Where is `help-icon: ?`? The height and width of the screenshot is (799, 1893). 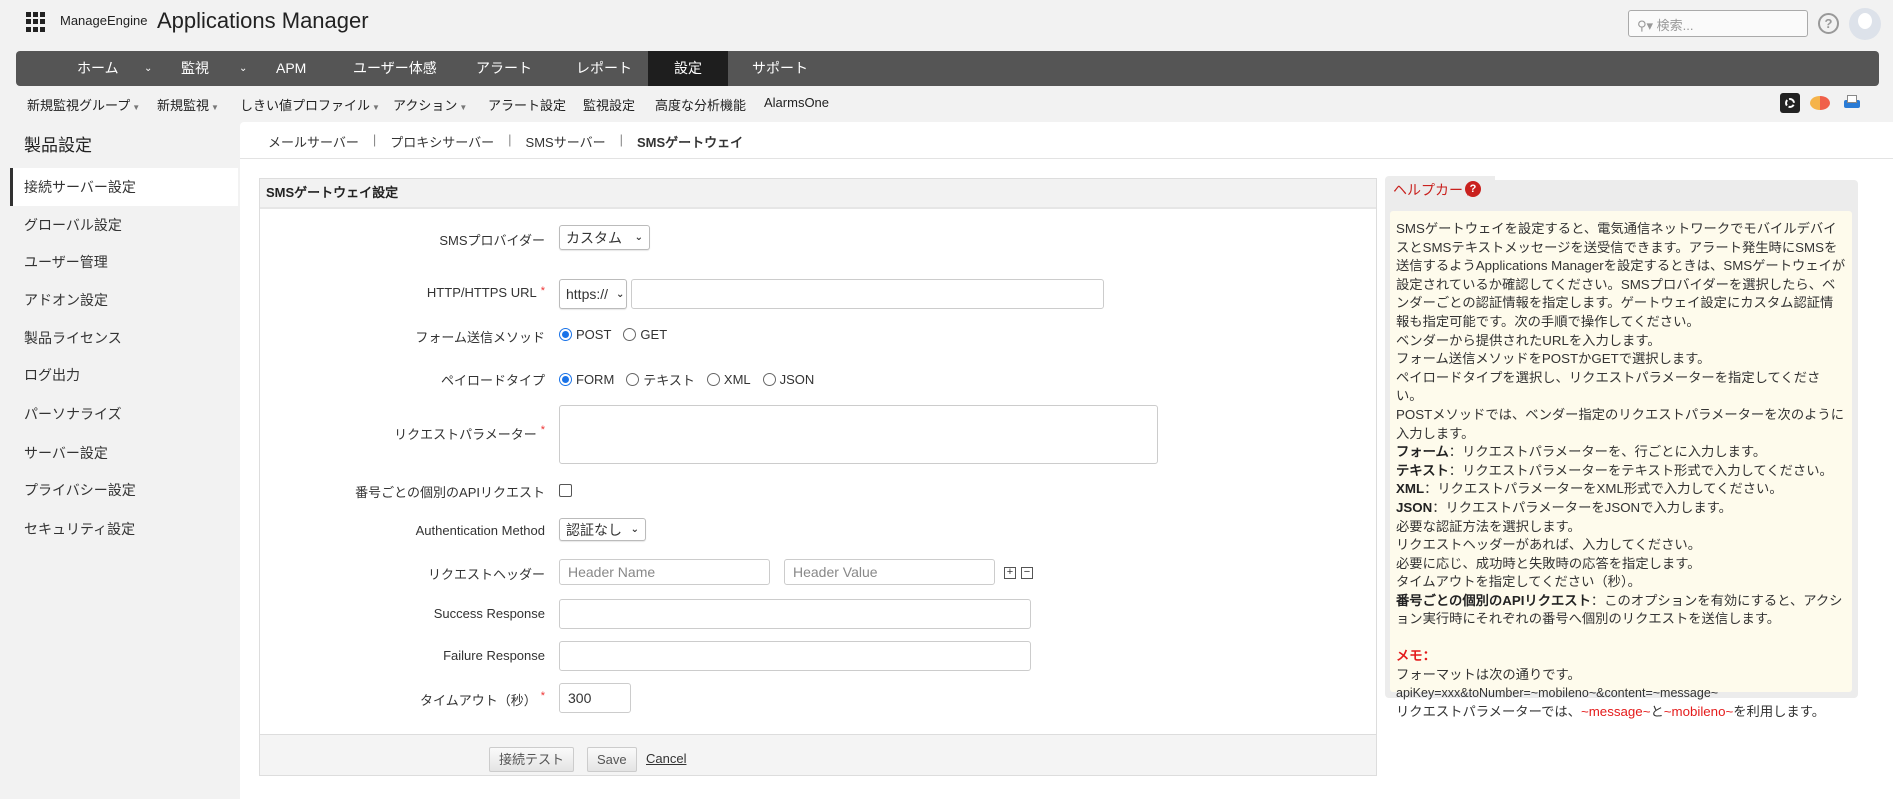
help-icon: ? is located at coordinates (1828, 23).